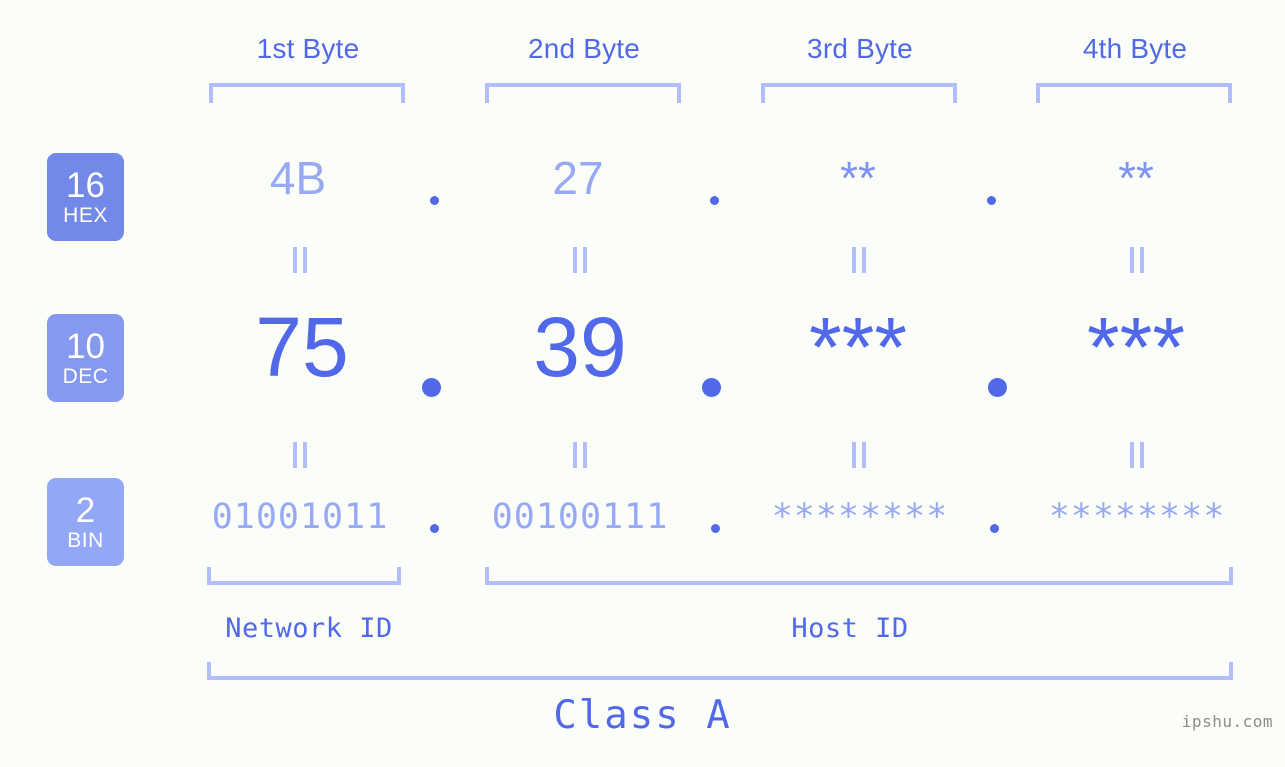 The height and width of the screenshot is (767, 1285). I want to click on class-label: Class A, so click(642, 715).